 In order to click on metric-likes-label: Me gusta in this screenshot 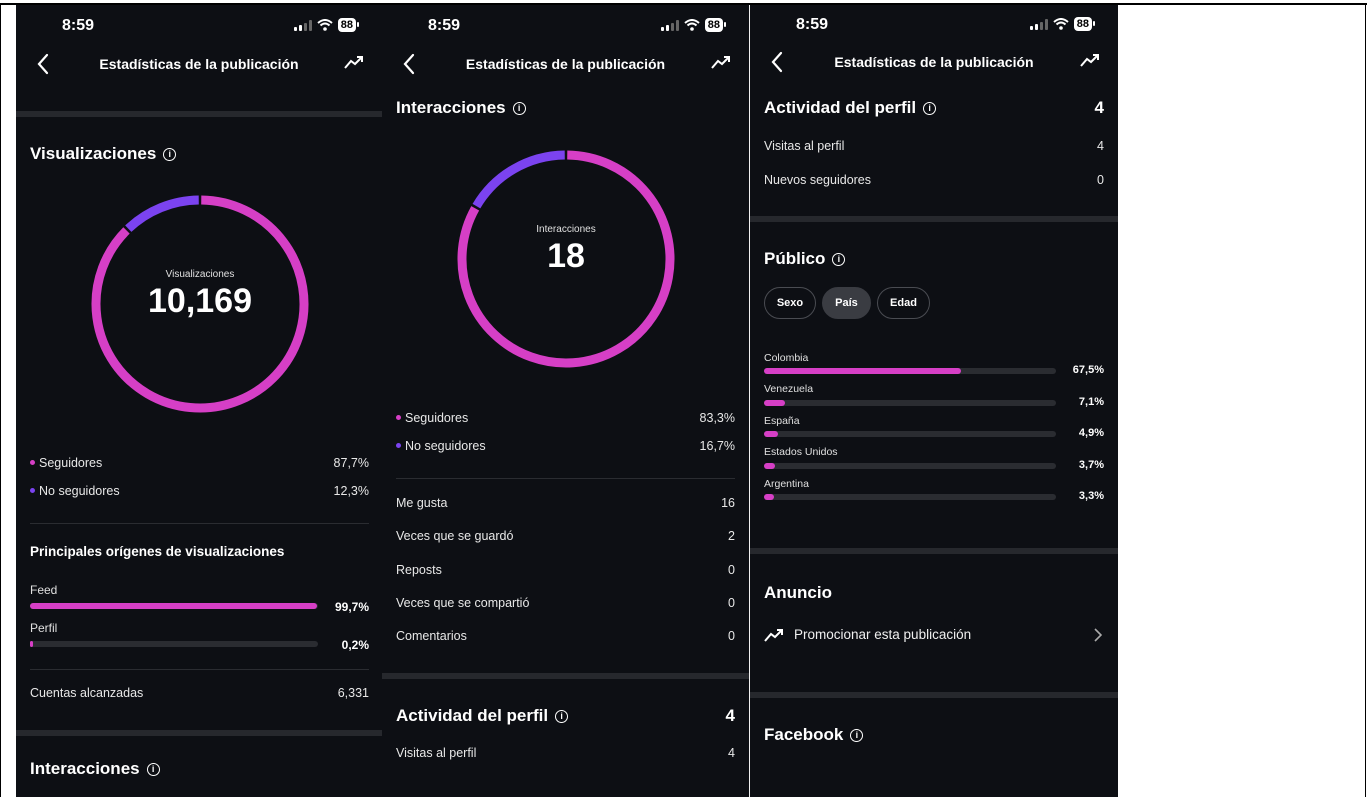, I will do `click(422, 503)`.